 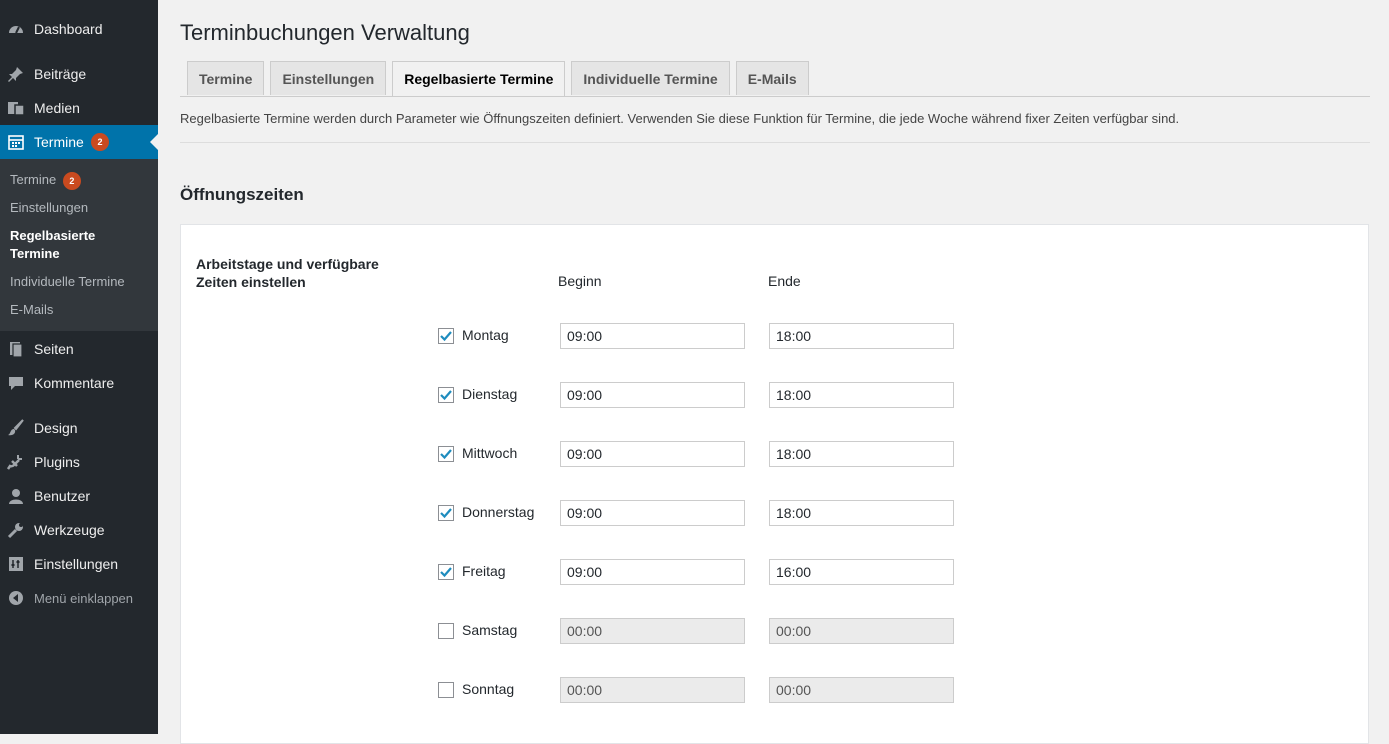 What do you see at coordinates (772, 78) in the screenshot?
I see `tab-emails: E-Mails` at bounding box center [772, 78].